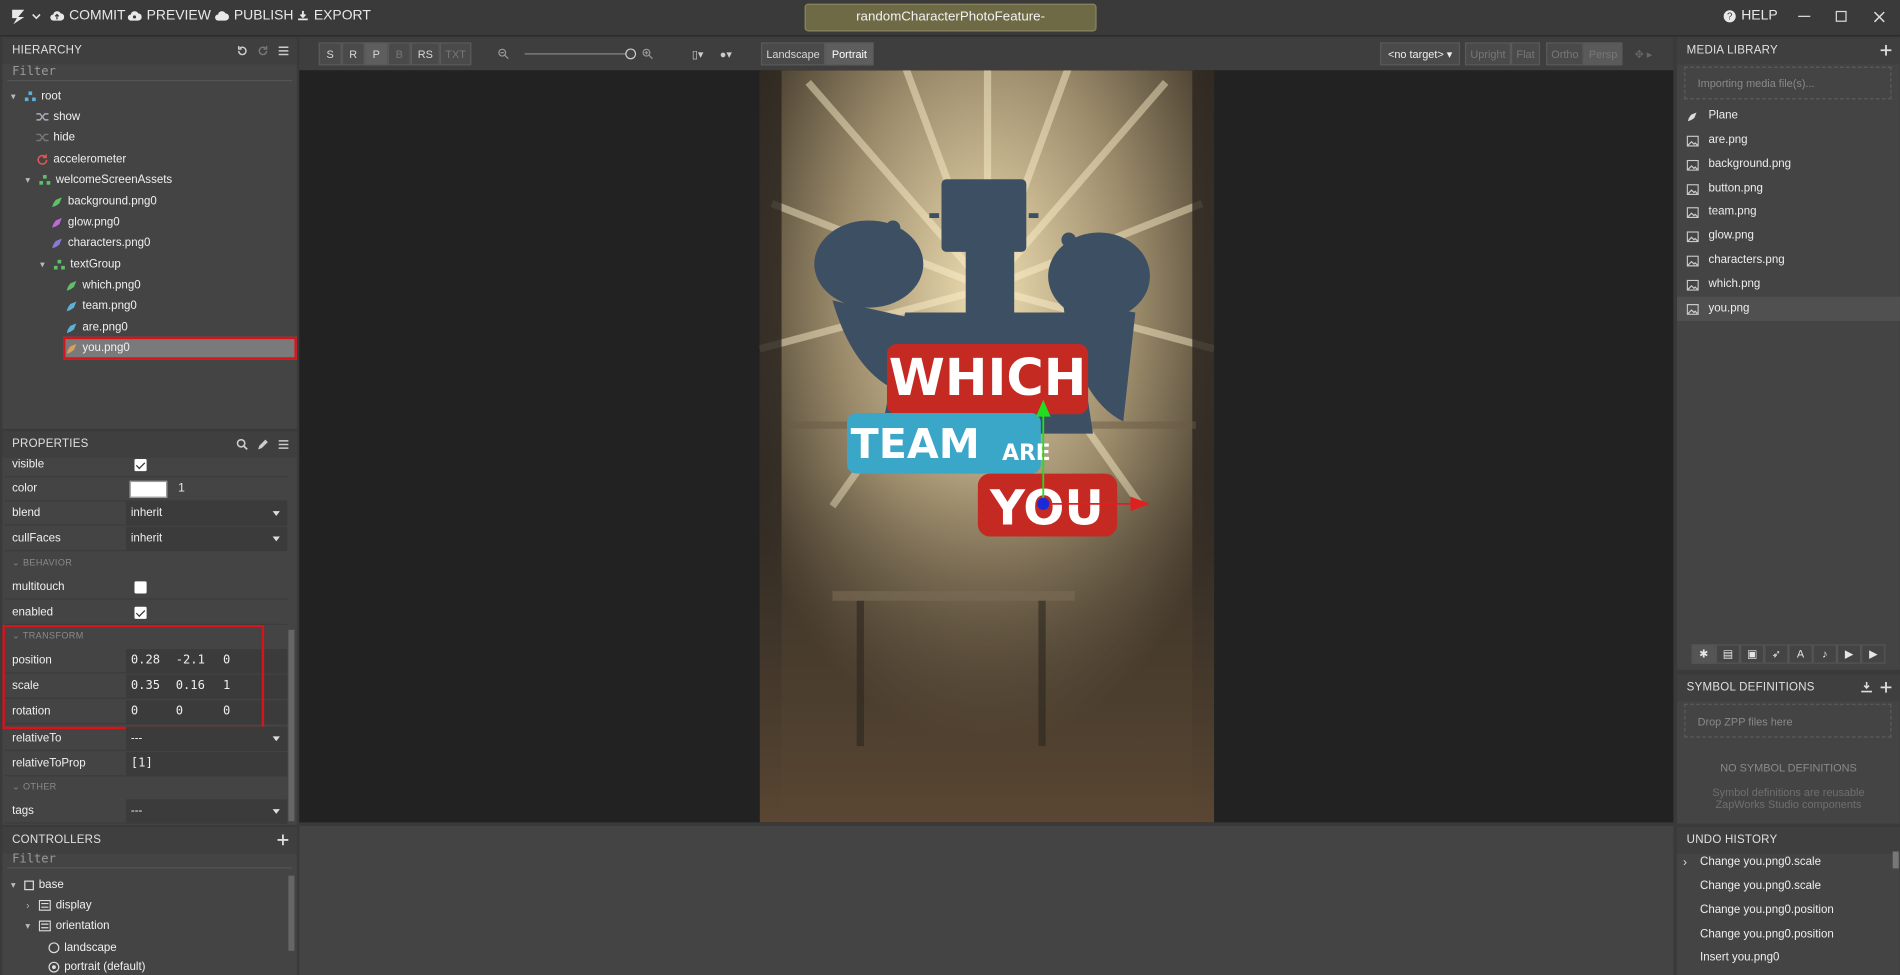 Image resolution: width=1900 pixels, height=975 pixels. I want to click on tree-item-show: show, so click(58, 117).